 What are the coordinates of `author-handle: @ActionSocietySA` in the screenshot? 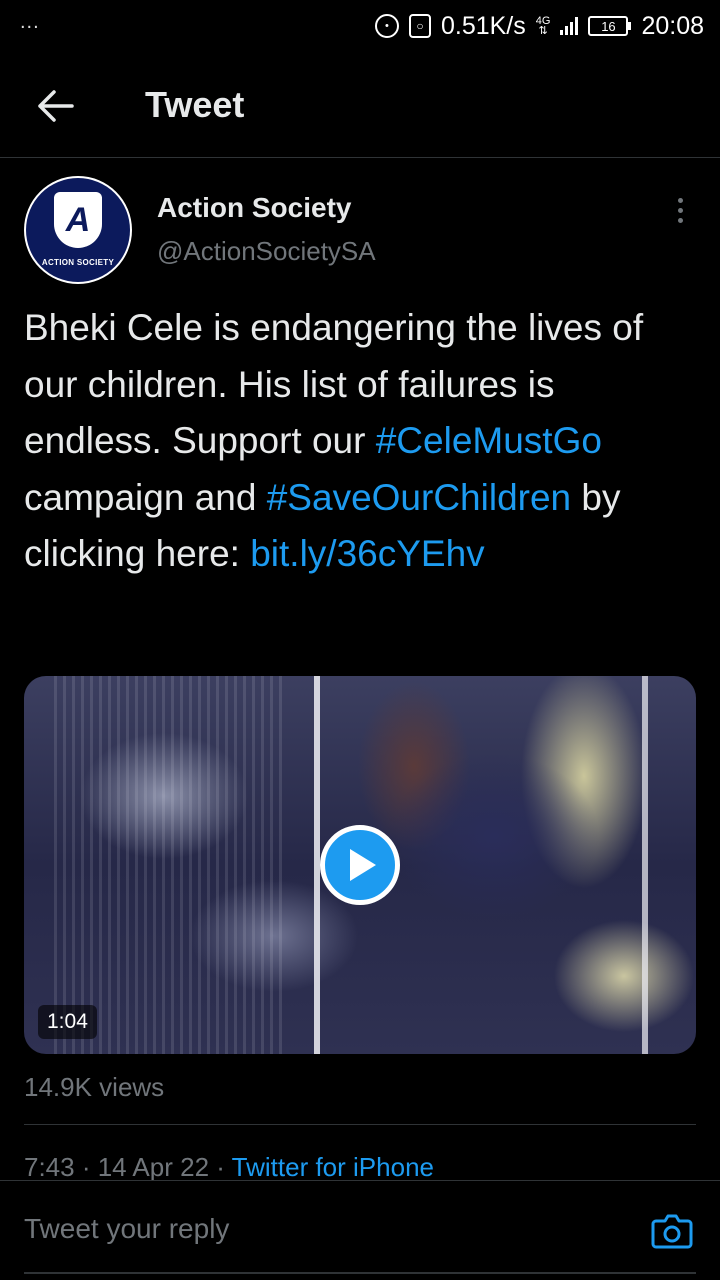 It's located at (266, 251).